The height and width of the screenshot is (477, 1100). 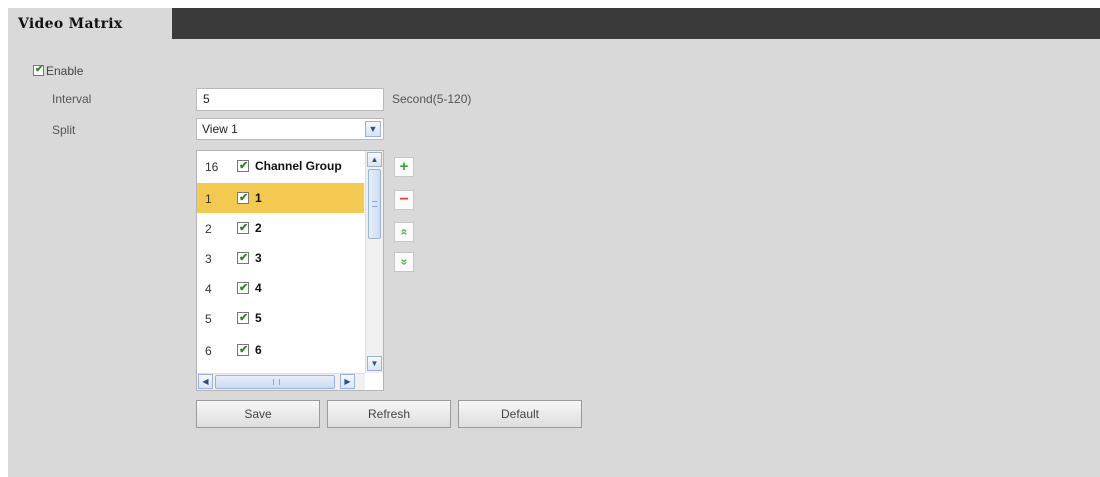 I want to click on row-name: 2, so click(x=258, y=228).